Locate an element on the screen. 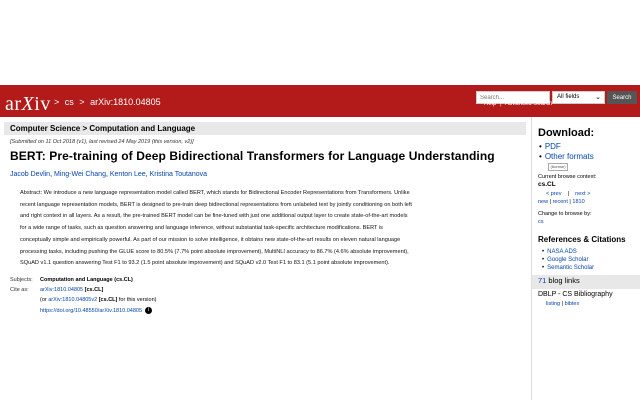  blog-links: 71 blog links is located at coordinates (559, 280).